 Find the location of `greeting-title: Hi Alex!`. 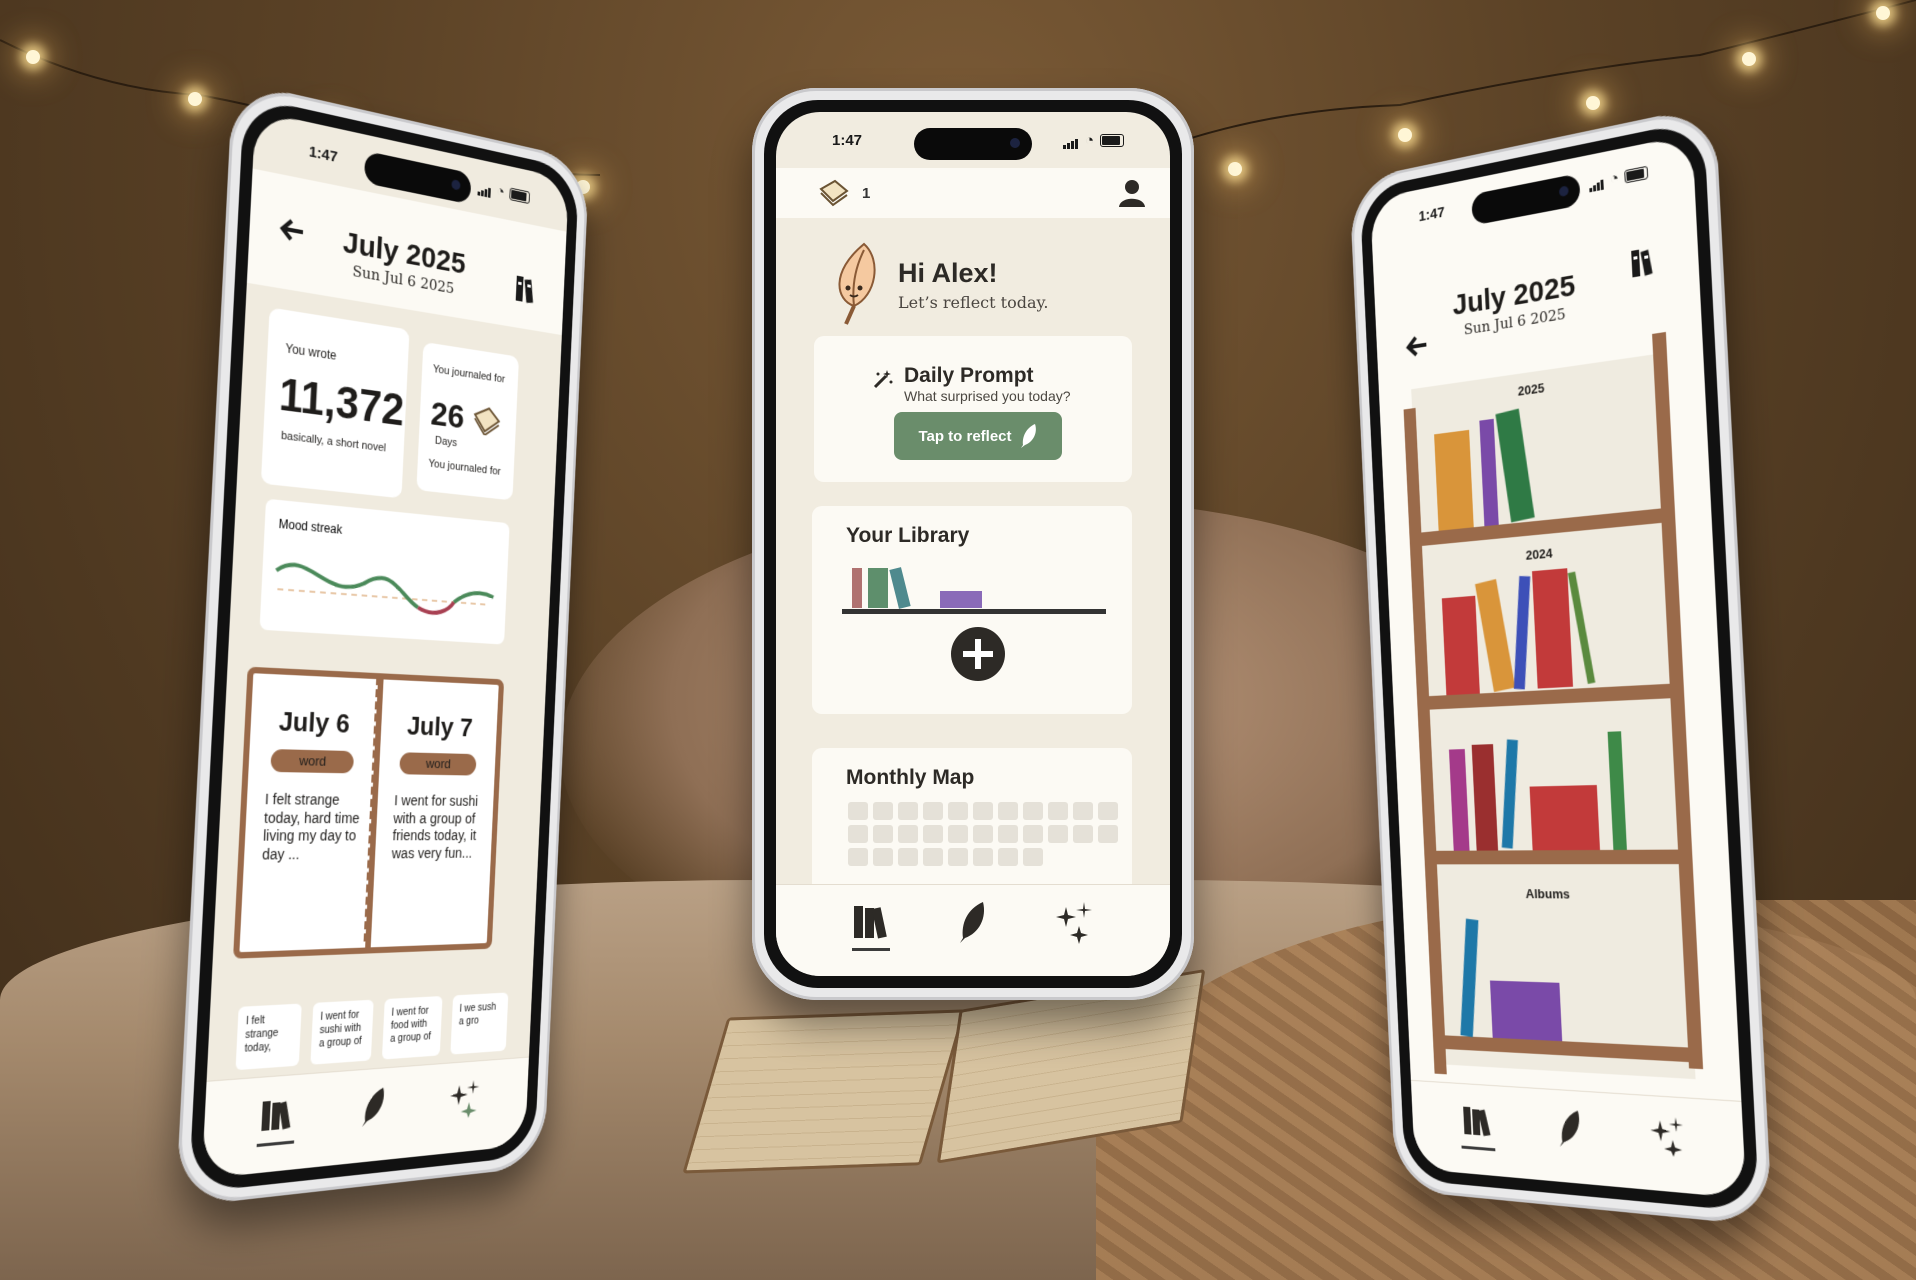

greeting-title: Hi Alex! is located at coordinates (948, 273).